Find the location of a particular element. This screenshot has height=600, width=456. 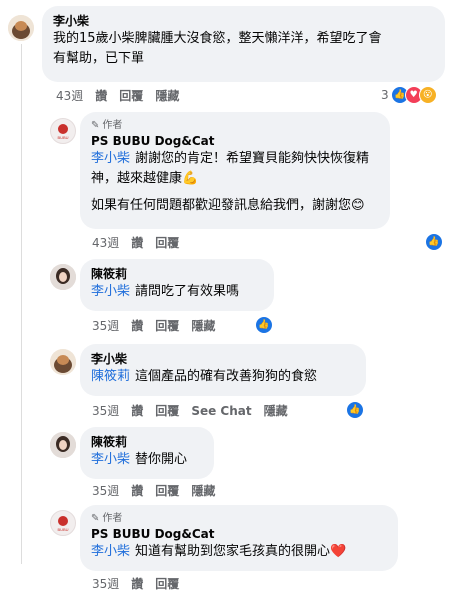

see-chat-button: See Chat is located at coordinates (221, 411).